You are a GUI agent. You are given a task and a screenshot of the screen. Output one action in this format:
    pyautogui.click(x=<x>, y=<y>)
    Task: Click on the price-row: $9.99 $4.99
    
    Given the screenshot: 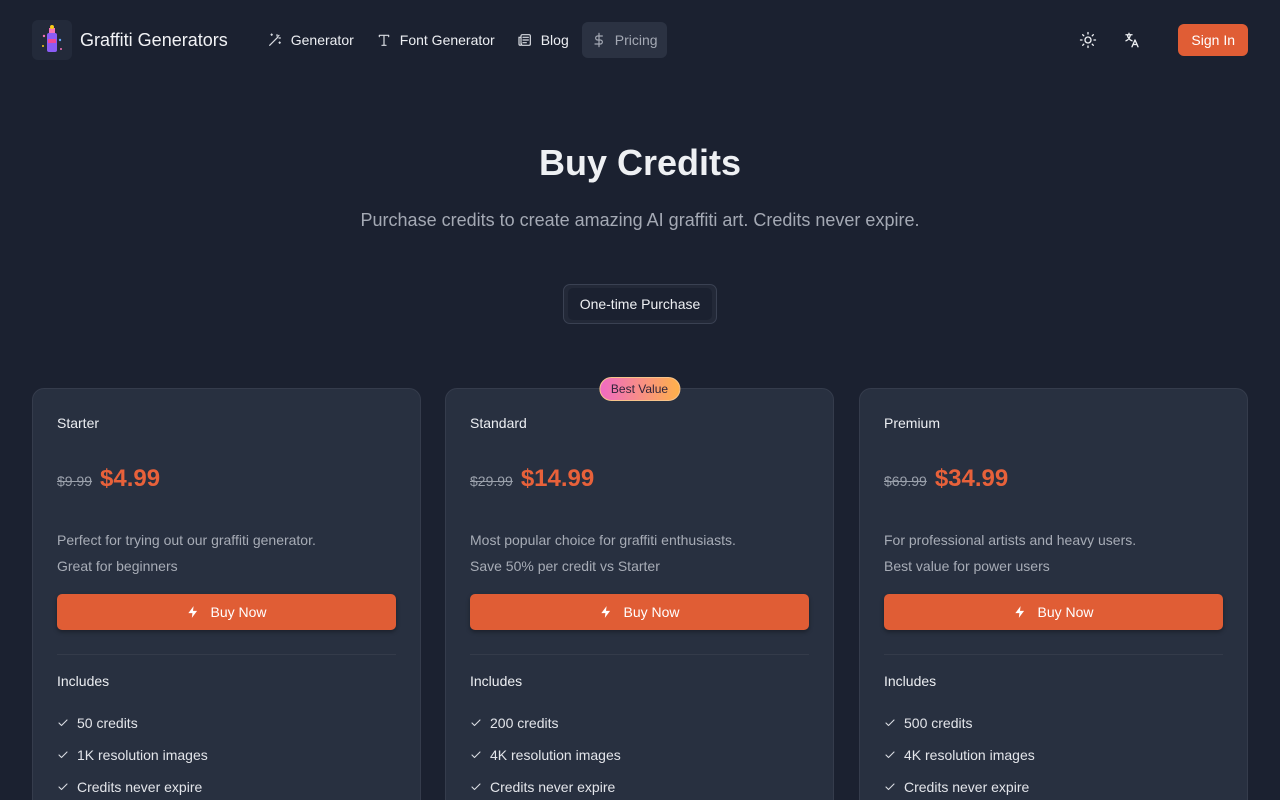 What is the action you would take?
    pyautogui.click(x=108, y=479)
    